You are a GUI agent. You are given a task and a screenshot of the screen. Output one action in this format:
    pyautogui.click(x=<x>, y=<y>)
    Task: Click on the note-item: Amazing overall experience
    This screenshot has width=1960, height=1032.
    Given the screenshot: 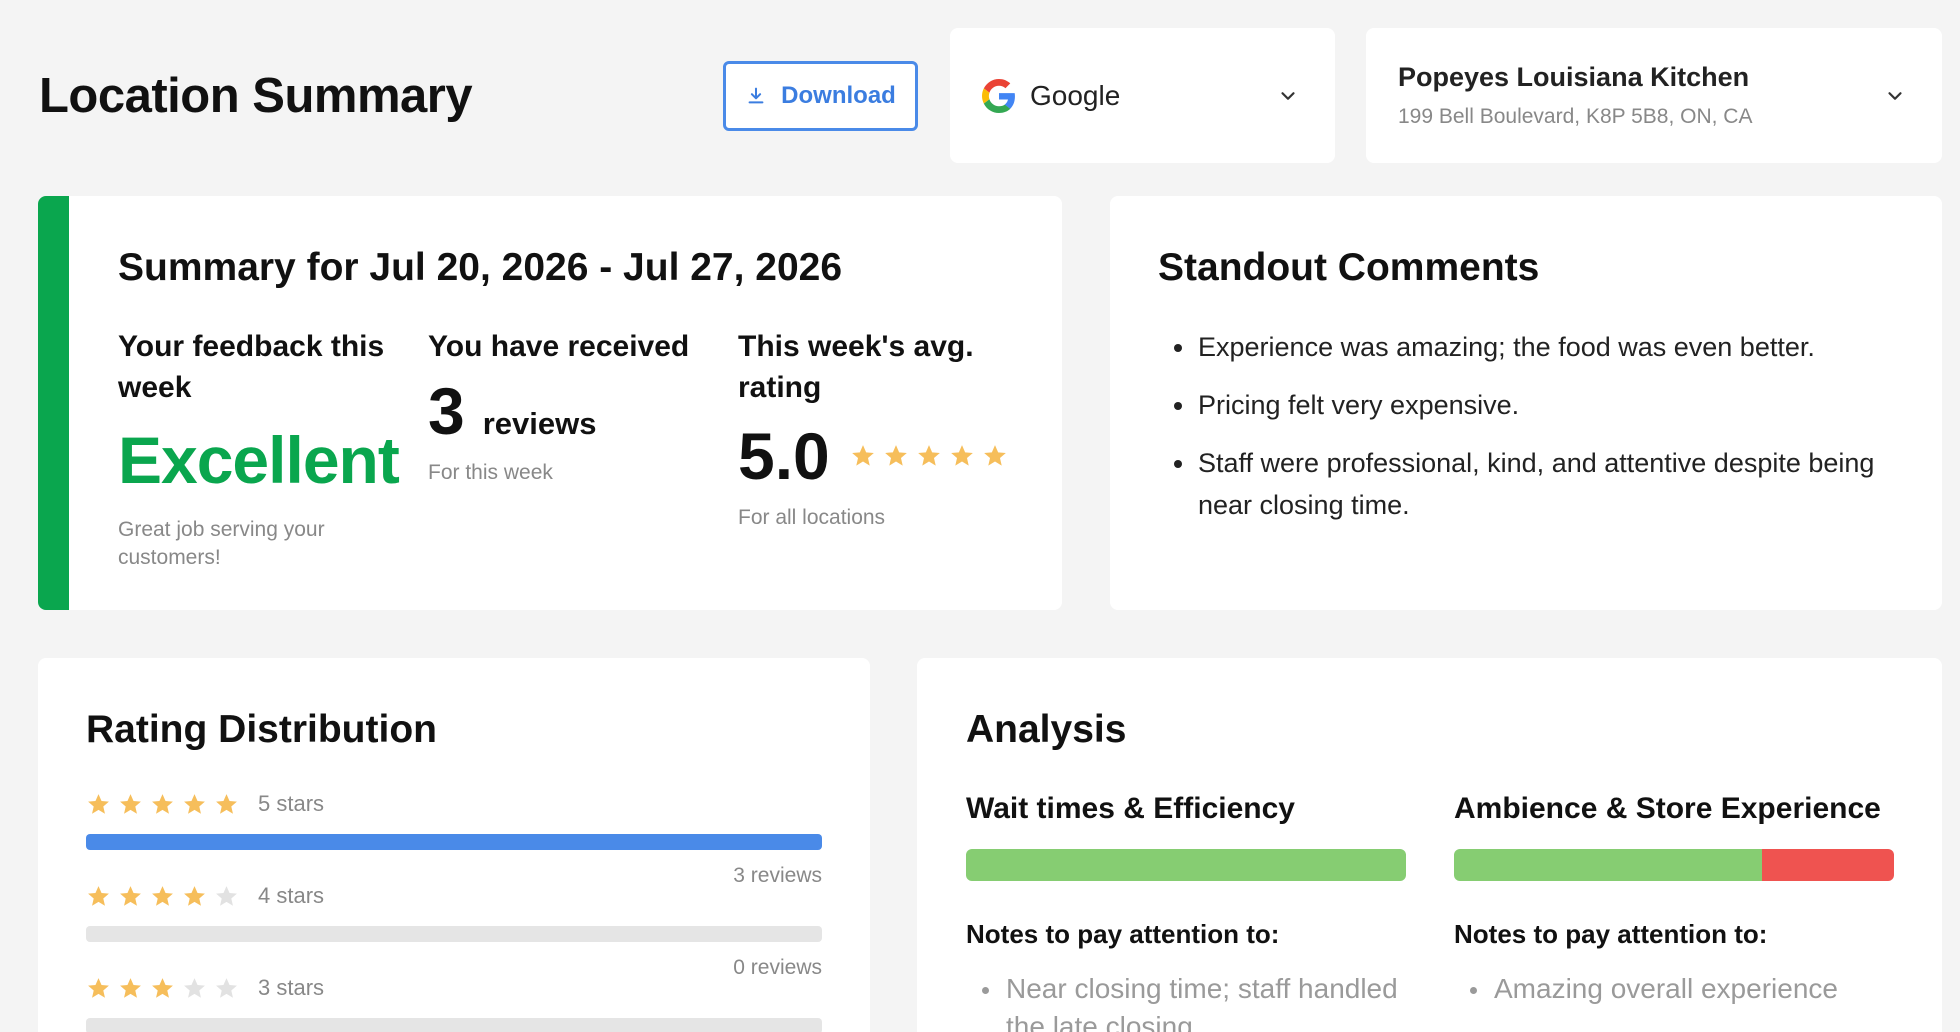 What is the action you would take?
    pyautogui.click(x=1674, y=989)
    